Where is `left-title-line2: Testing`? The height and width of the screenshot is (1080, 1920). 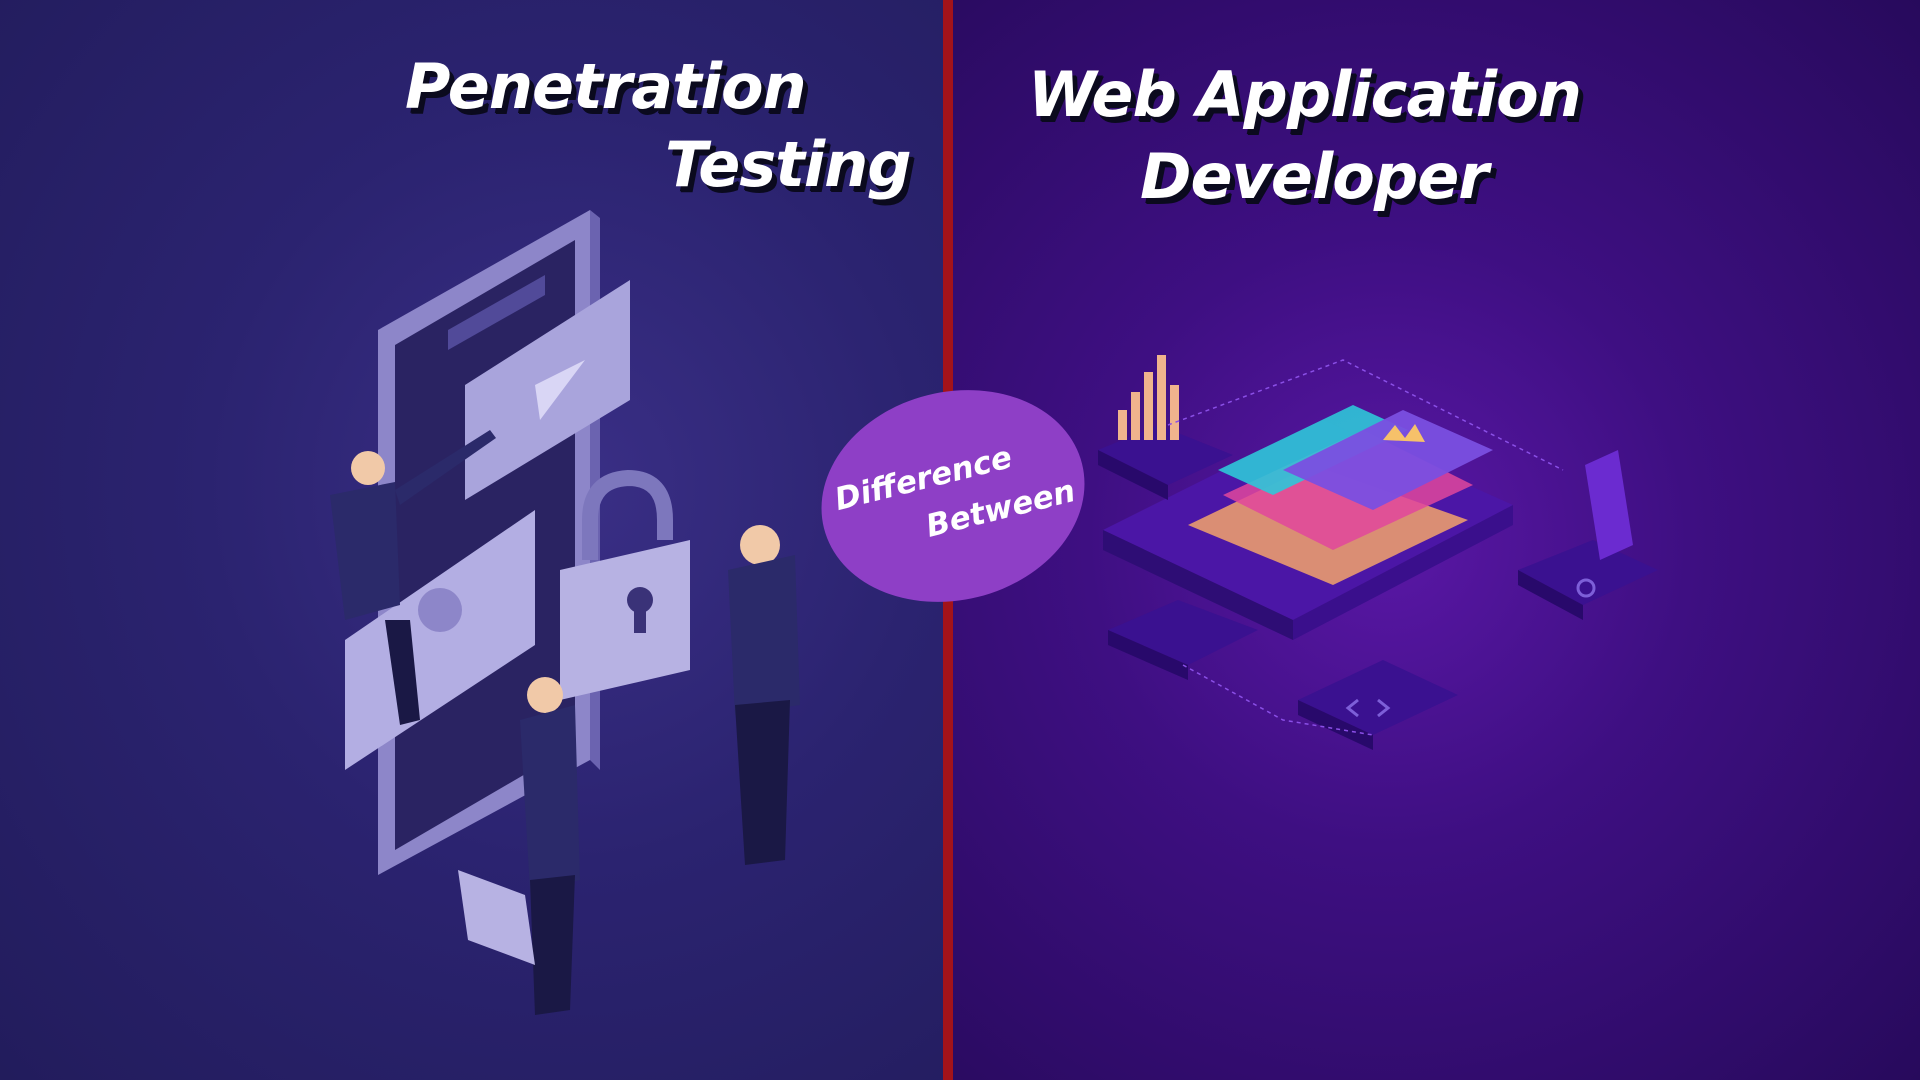
left-title-line2: Testing is located at coordinates (788, 164).